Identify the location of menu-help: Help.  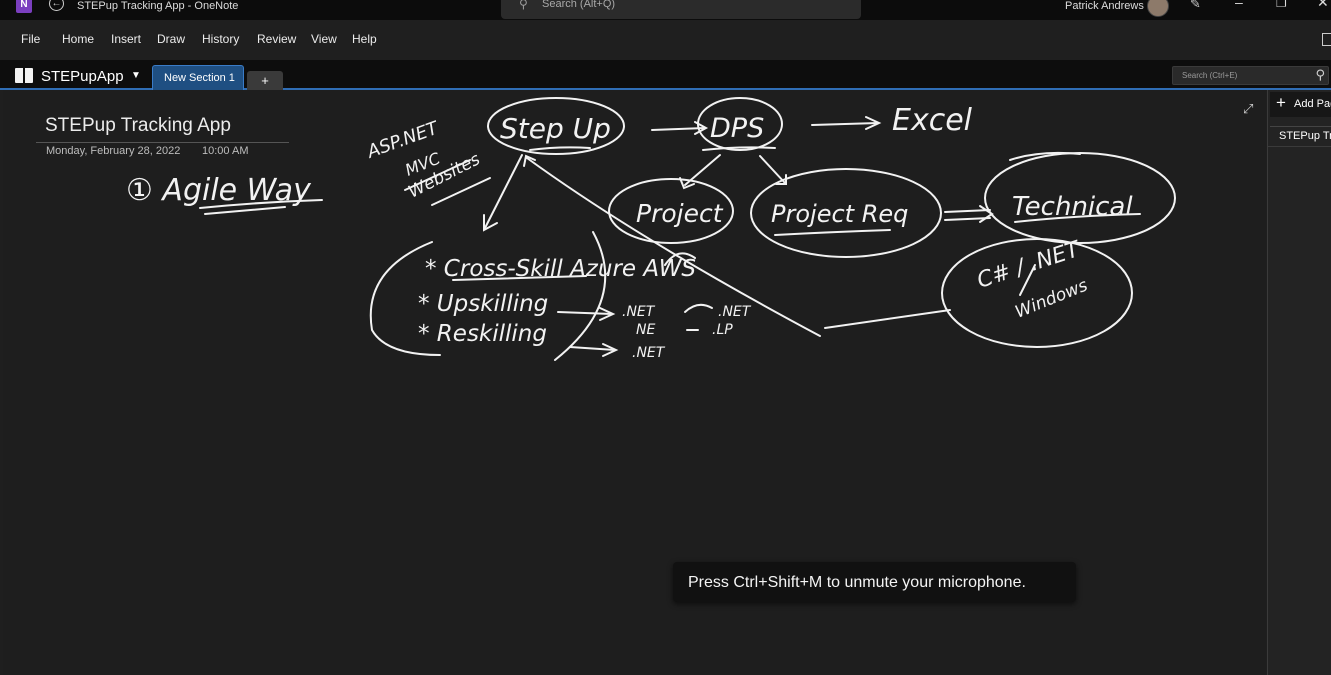
(364, 39).